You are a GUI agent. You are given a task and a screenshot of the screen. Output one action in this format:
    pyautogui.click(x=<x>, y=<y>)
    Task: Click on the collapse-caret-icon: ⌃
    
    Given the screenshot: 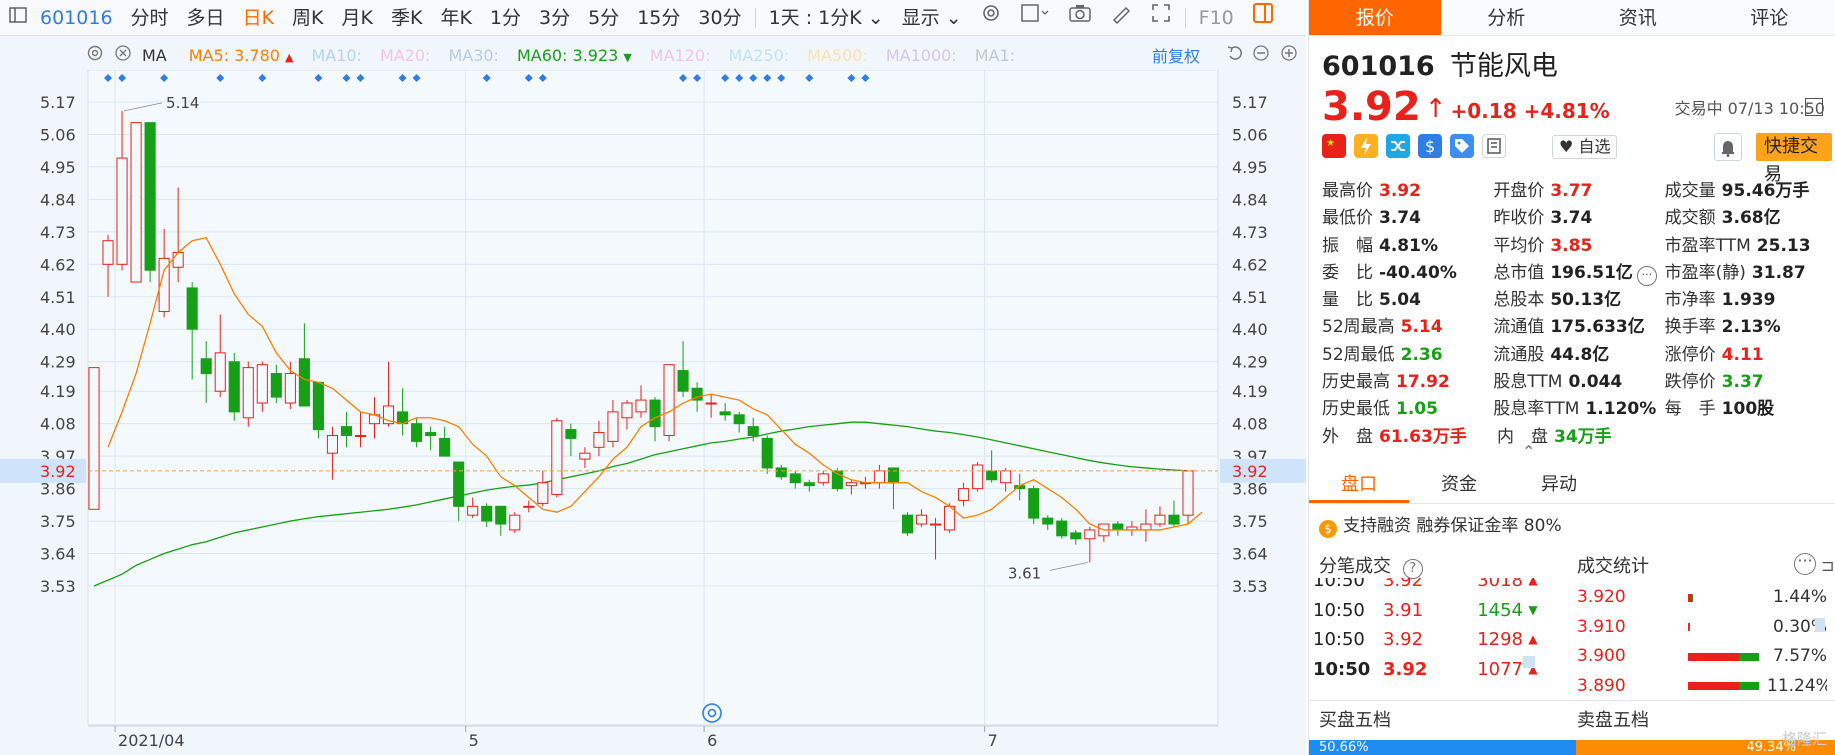 What is the action you would take?
    pyautogui.click(x=1528, y=451)
    